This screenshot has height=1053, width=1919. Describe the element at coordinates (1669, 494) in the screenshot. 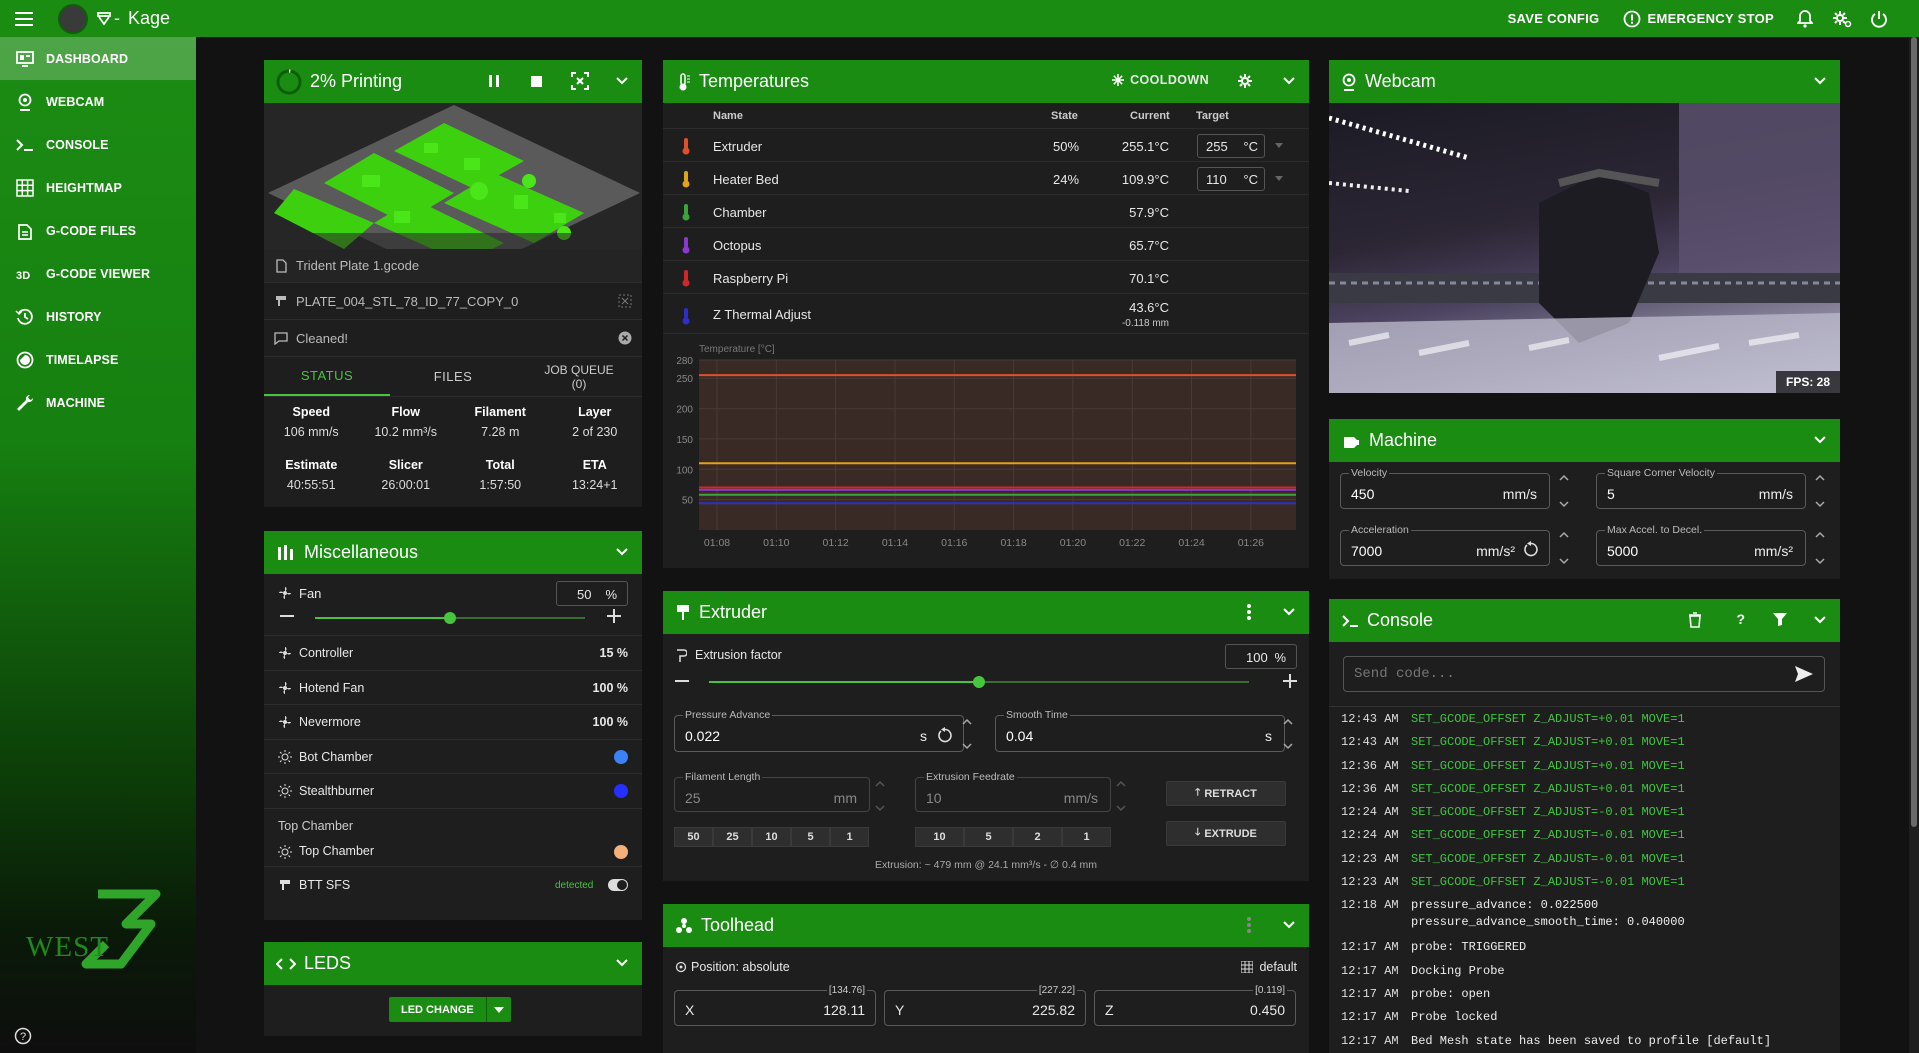

I see `square-corner-velocity-input` at that location.